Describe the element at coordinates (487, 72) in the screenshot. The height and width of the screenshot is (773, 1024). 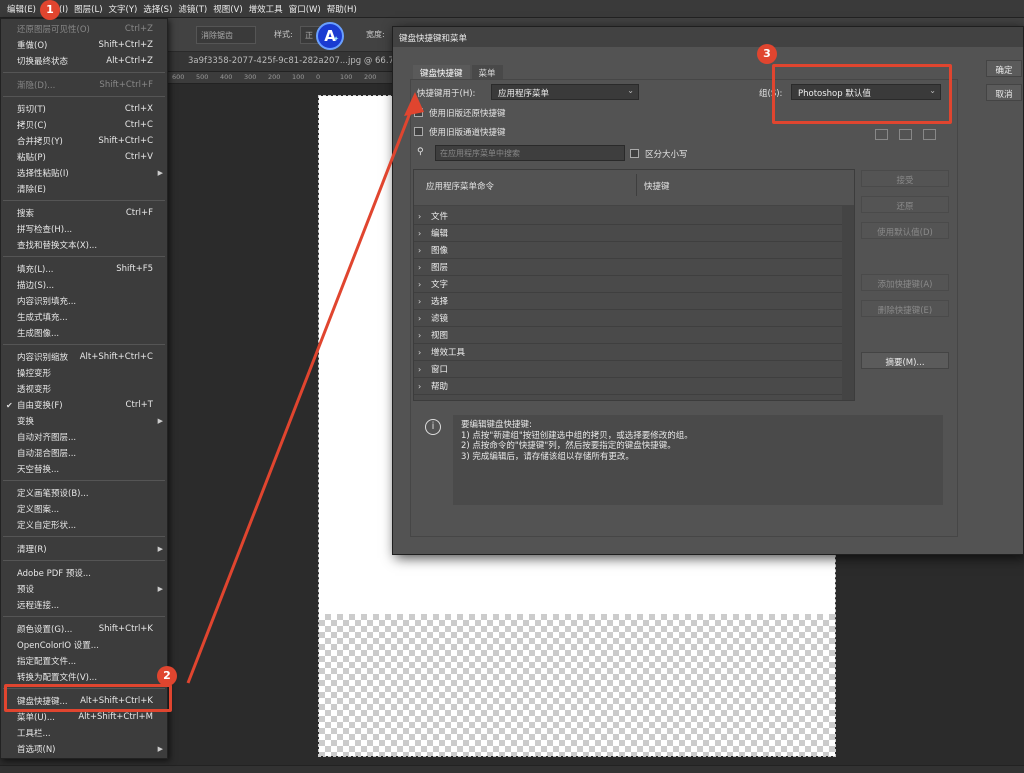
I see `tab-menus: 菜单` at that location.